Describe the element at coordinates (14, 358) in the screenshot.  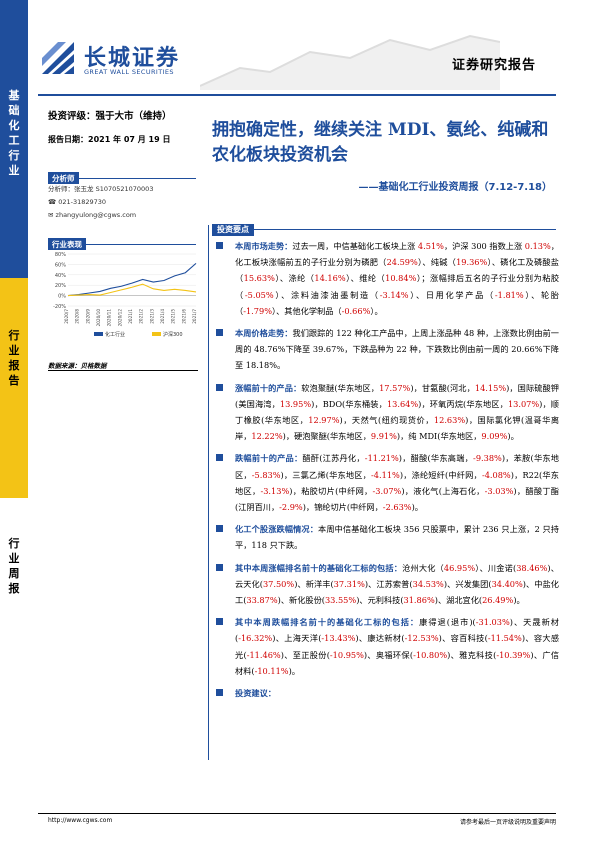
I see `report-category-label: 行业报告` at that location.